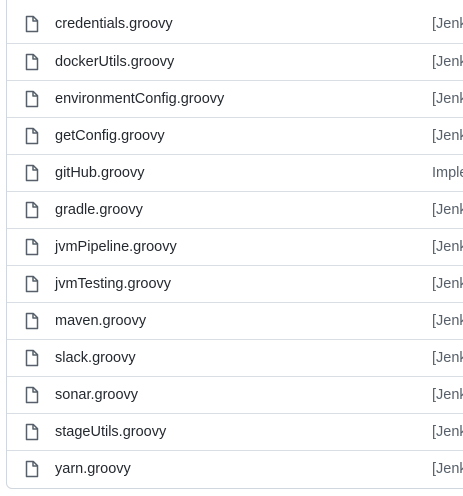  What do you see at coordinates (110, 136) in the screenshot?
I see `file-name-link: getConfig.groovy` at bounding box center [110, 136].